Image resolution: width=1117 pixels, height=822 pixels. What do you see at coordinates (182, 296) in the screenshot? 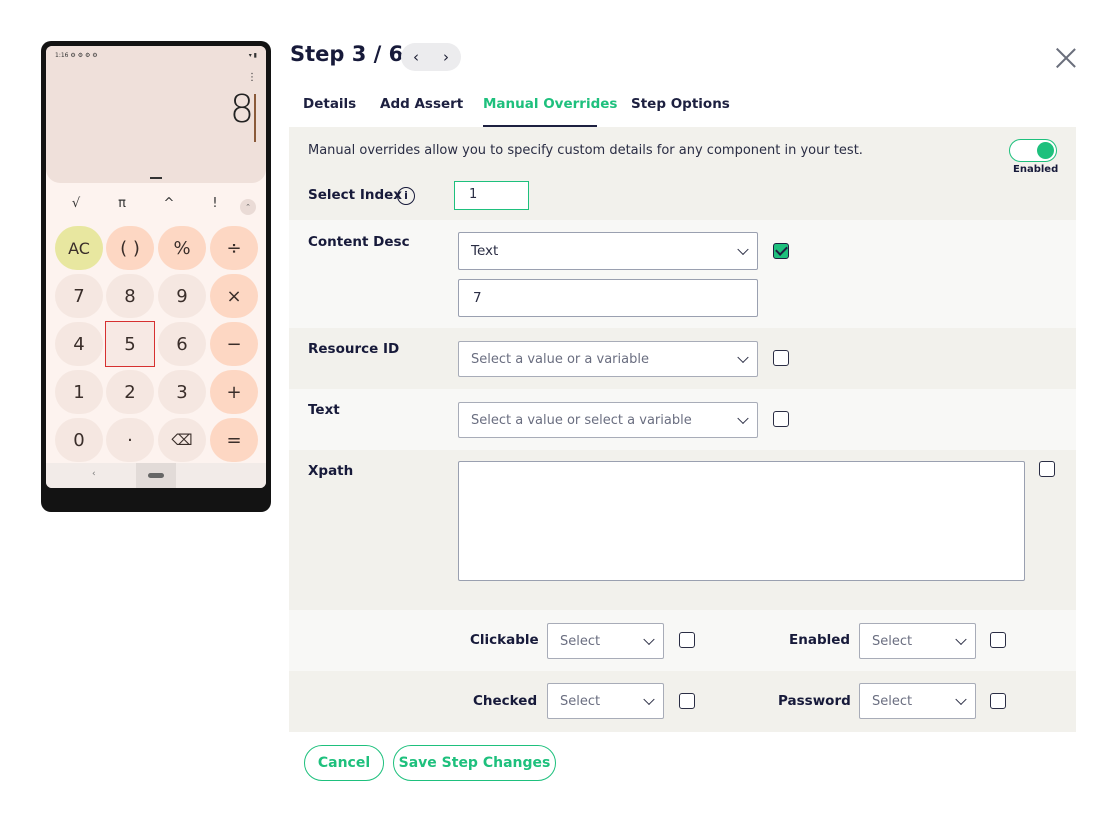
I see `digit-9-key: 9` at bounding box center [182, 296].